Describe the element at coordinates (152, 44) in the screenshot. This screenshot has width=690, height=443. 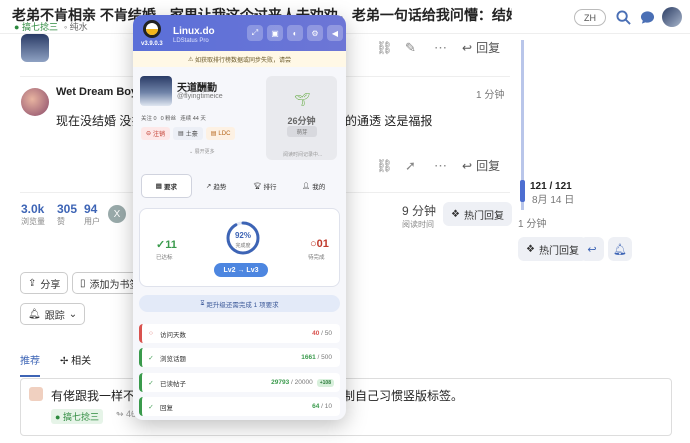
I see `panel-version: v3.9.0.3` at that location.